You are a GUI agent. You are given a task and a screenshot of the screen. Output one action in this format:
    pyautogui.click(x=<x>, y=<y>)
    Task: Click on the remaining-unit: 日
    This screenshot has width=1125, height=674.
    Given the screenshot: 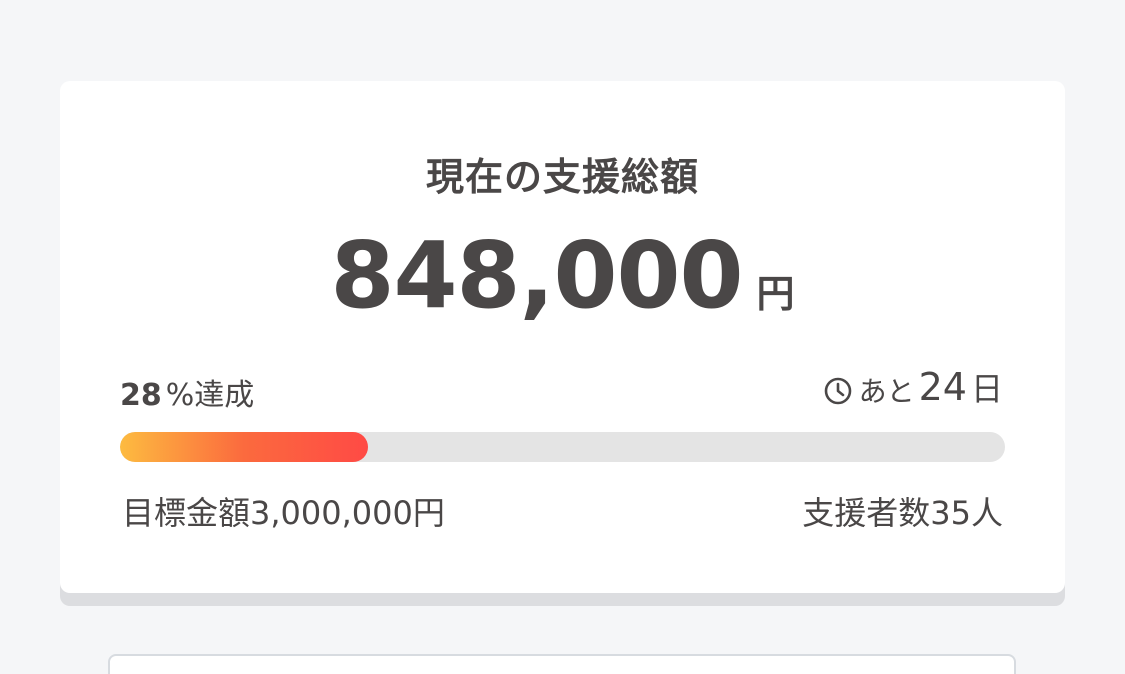 What is the action you would take?
    pyautogui.click(x=986, y=389)
    